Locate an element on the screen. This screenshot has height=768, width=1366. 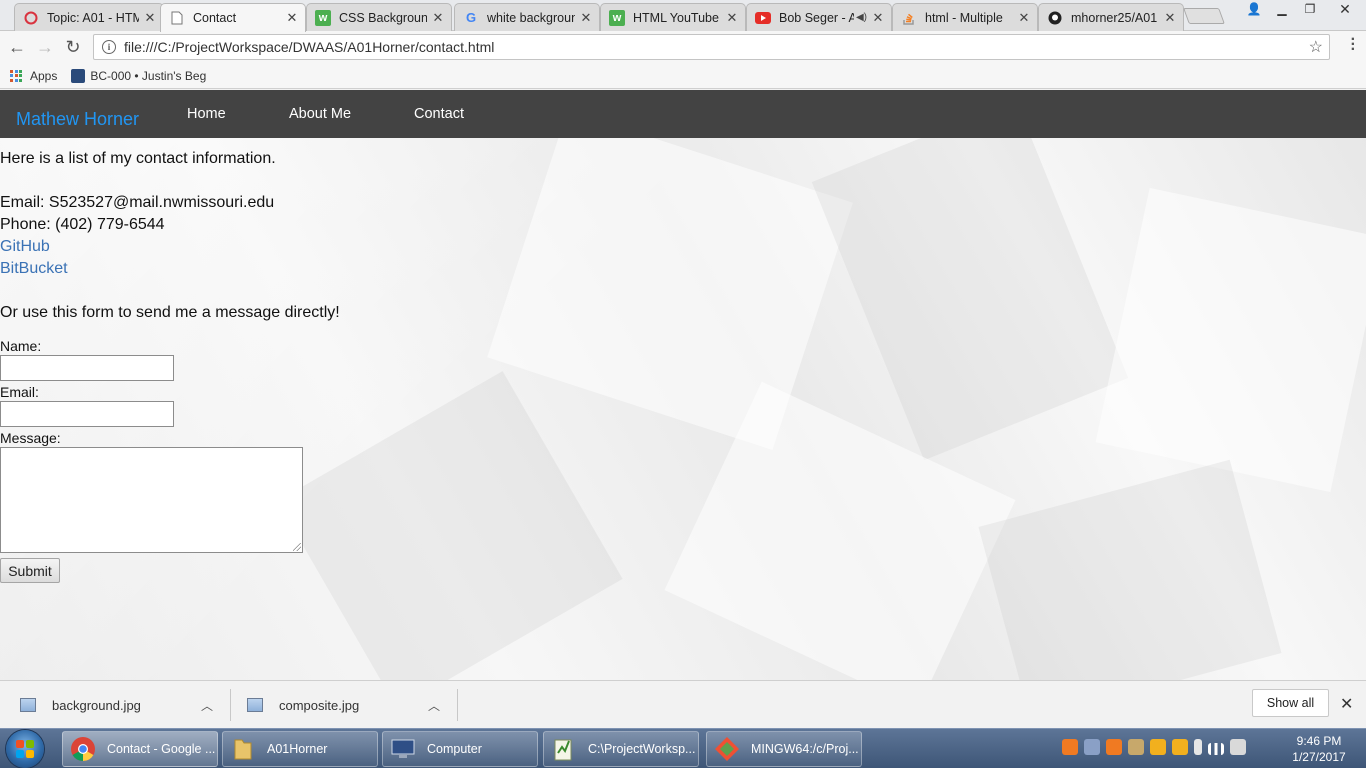
taskbar-item-computer: Computer is located at coordinates (460, 749).